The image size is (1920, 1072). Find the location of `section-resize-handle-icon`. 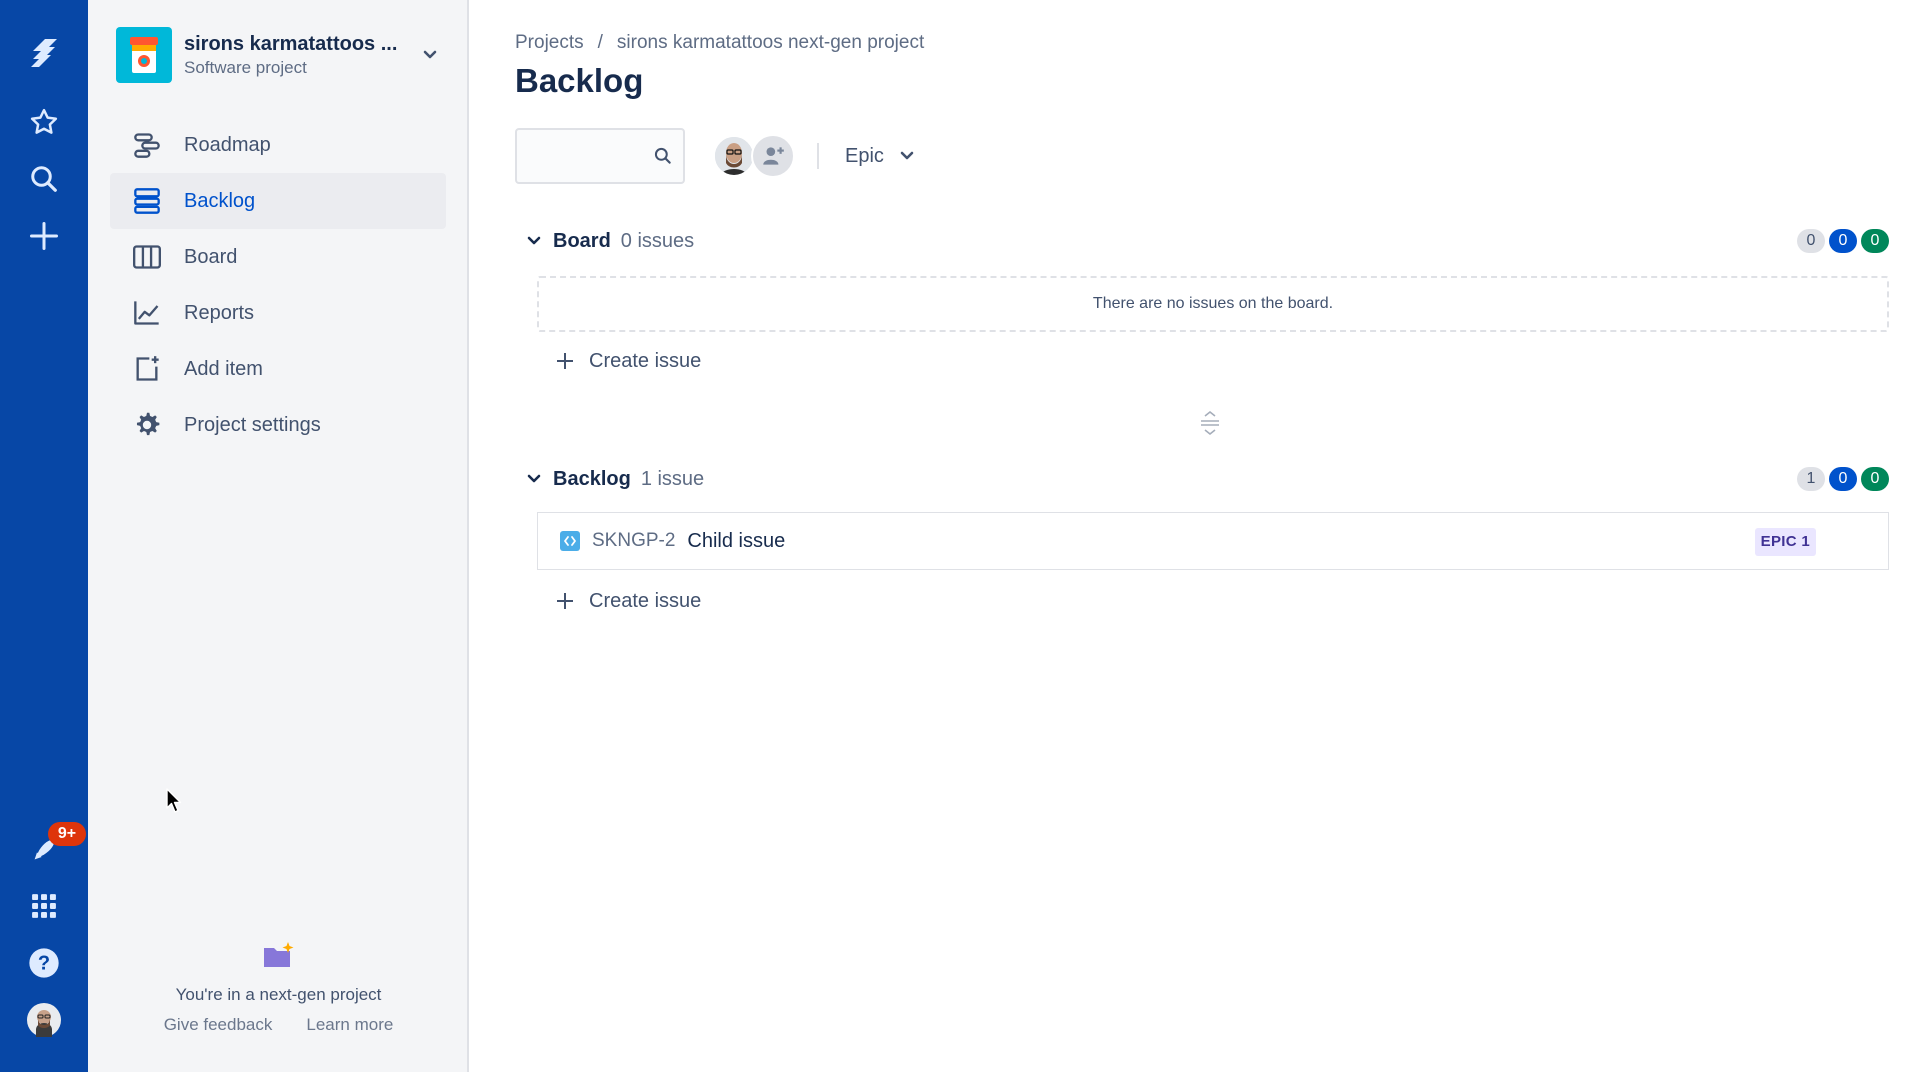

section-resize-handle-icon is located at coordinates (1210, 425).